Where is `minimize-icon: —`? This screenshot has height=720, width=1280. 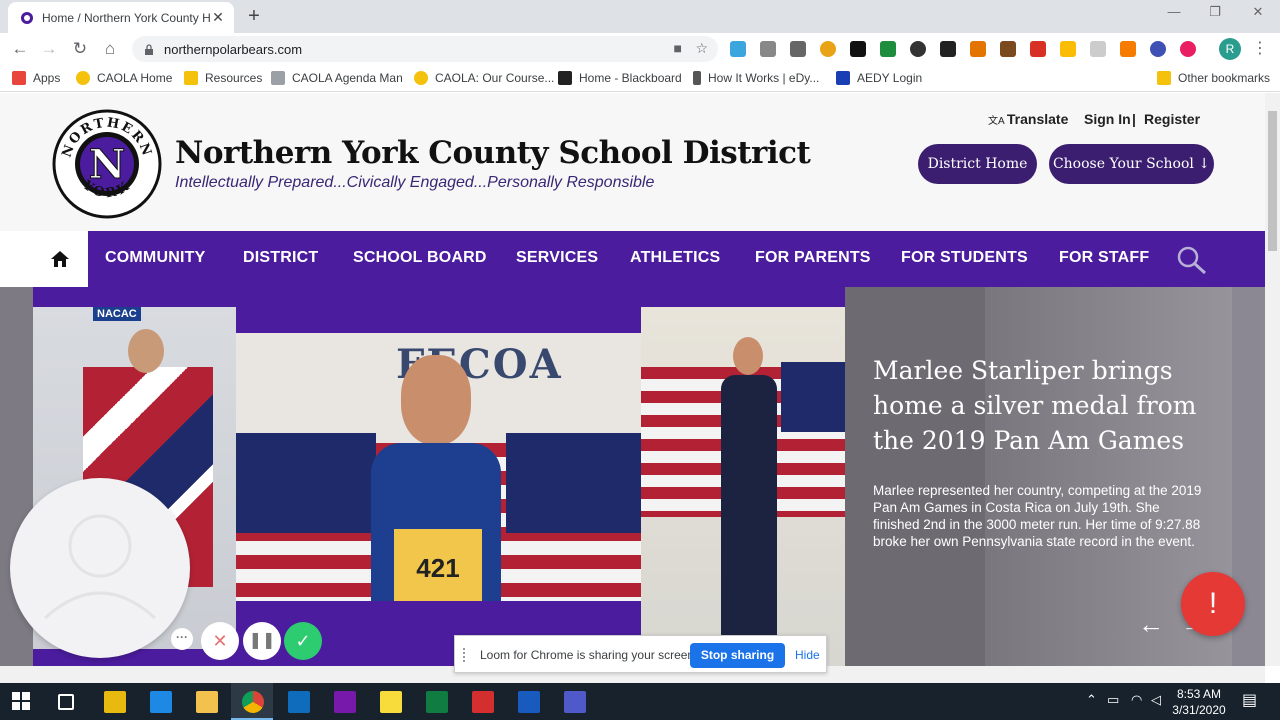 minimize-icon: — is located at coordinates (1174, 11).